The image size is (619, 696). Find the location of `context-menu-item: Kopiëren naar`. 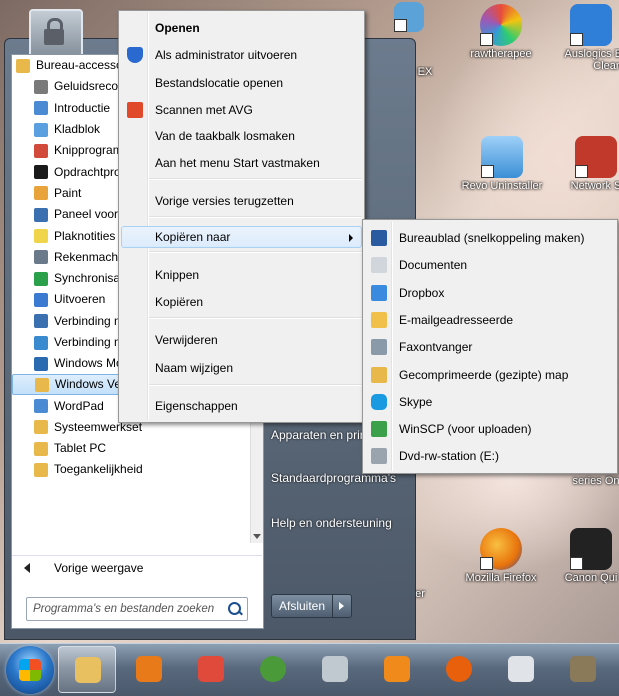

context-menu-item: Kopiëren naar is located at coordinates (241, 237).